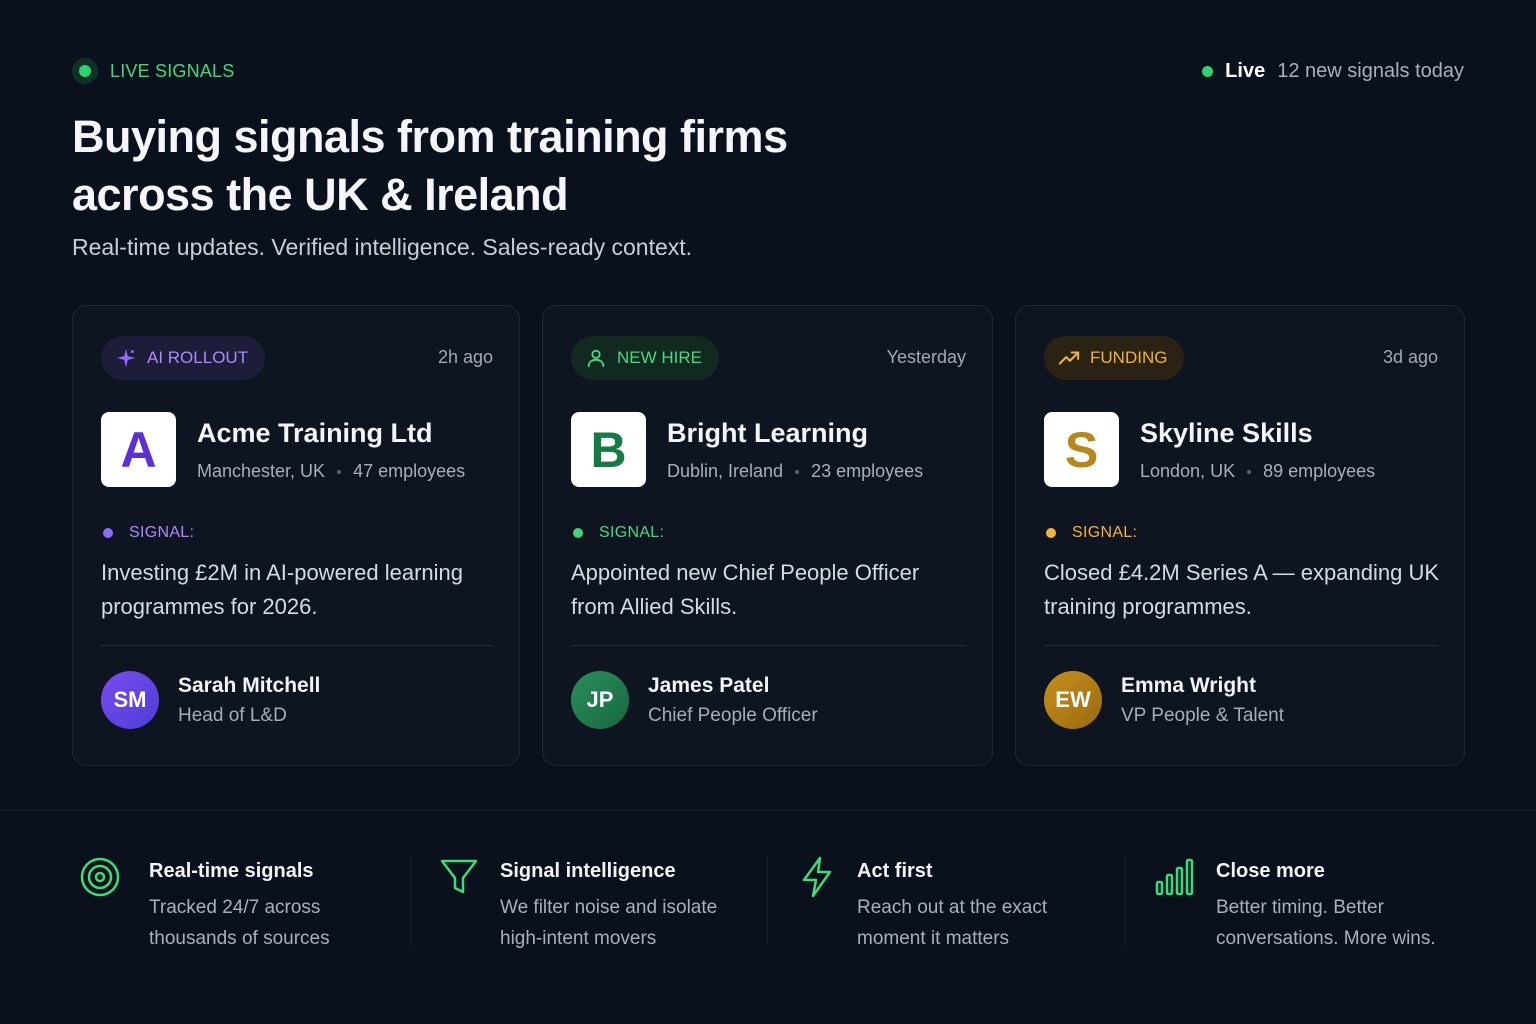 This screenshot has height=1024, width=1536. Describe the element at coordinates (1174, 877) in the screenshot. I see `bar-chart-icon` at that location.